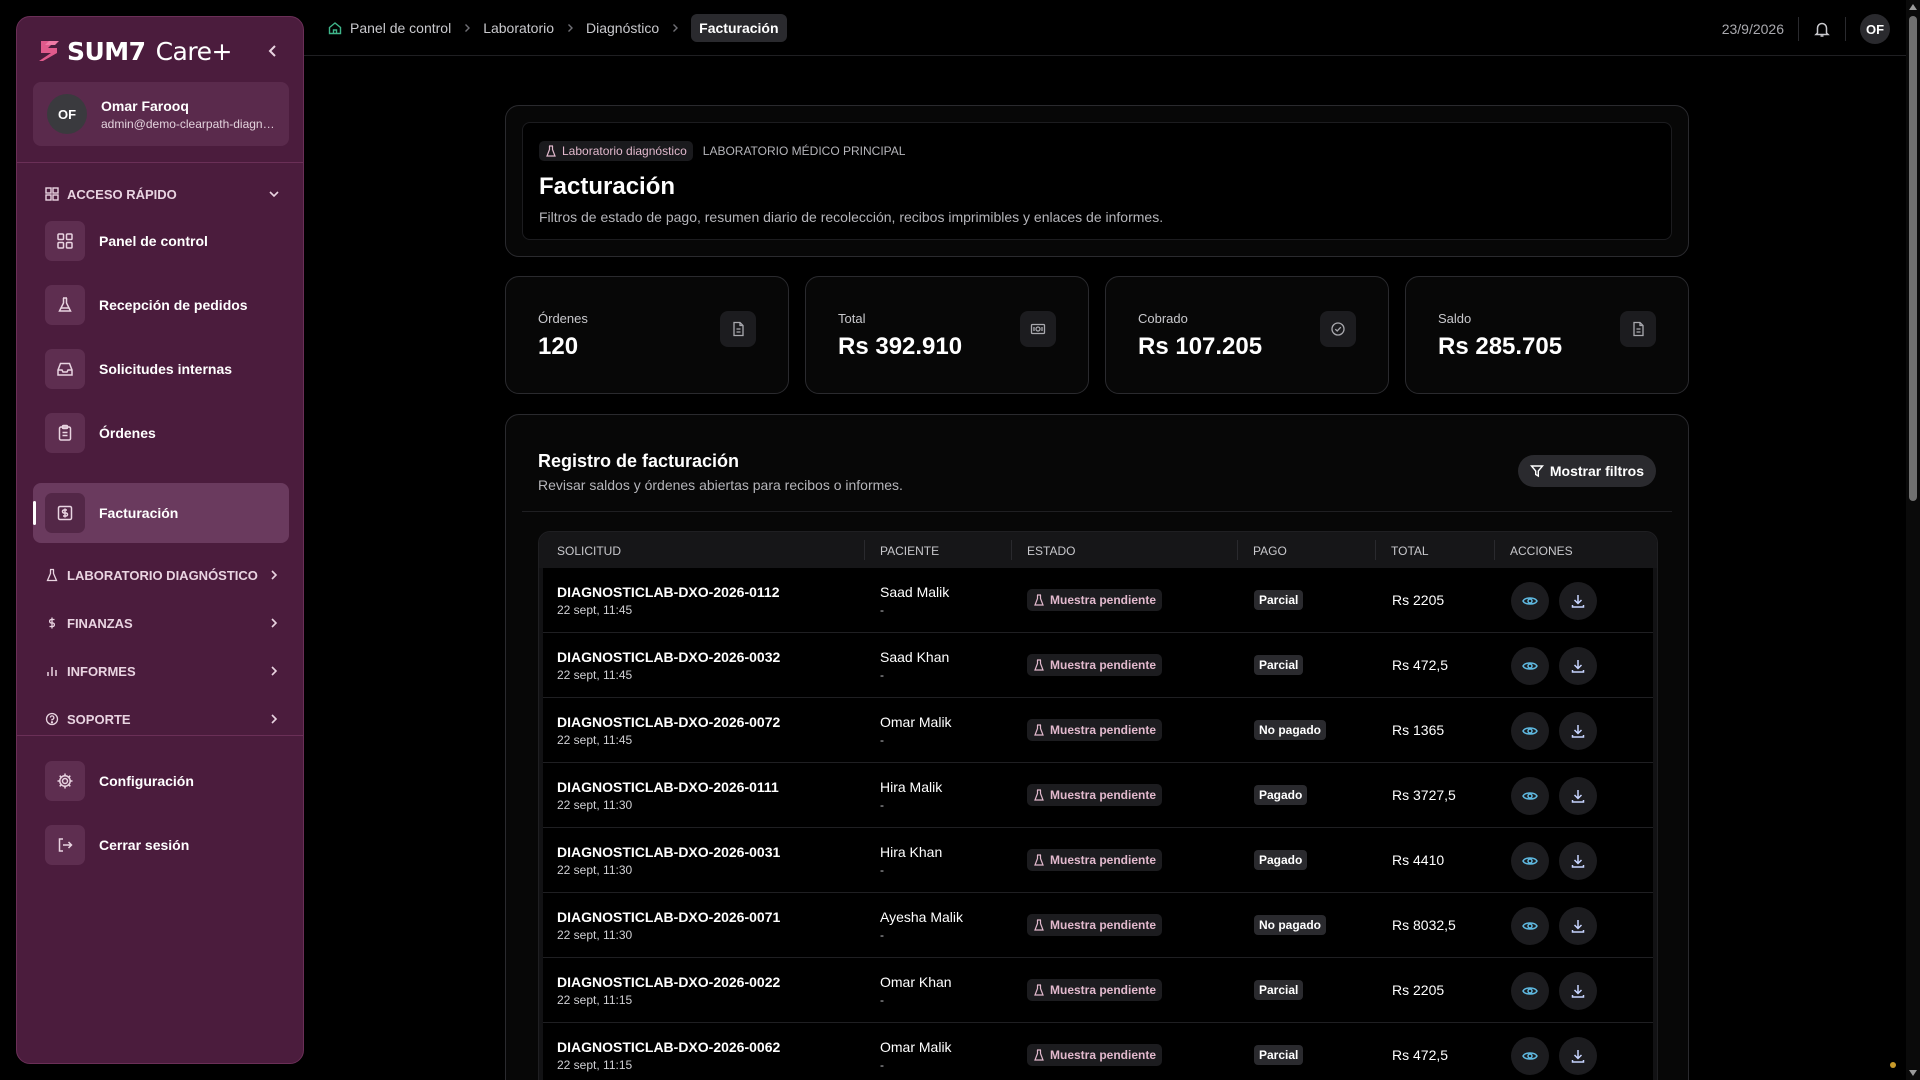 This screenshot has height=1080, width=1920. I want to click on dashboard-icon, so click(65, 241).